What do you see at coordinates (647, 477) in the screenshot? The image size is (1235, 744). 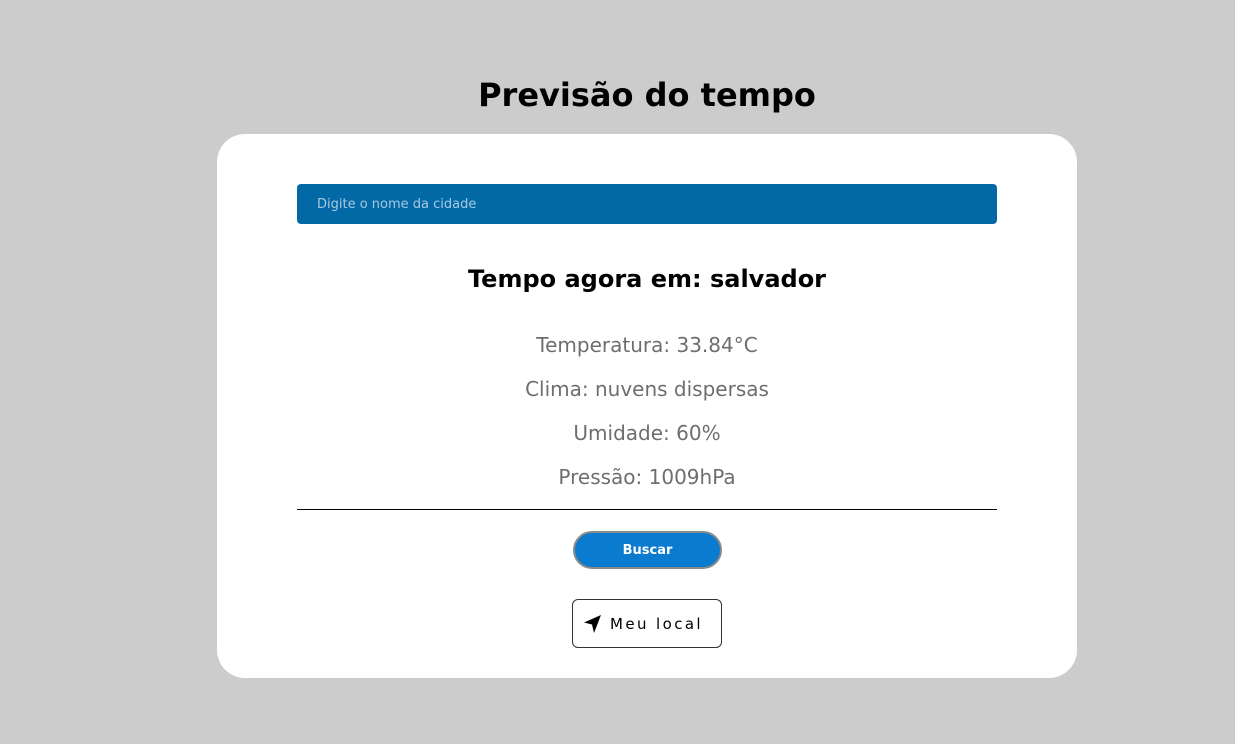 I see `pressure-text: Pressão: 1009hPa` at bounding box center [647, 477].